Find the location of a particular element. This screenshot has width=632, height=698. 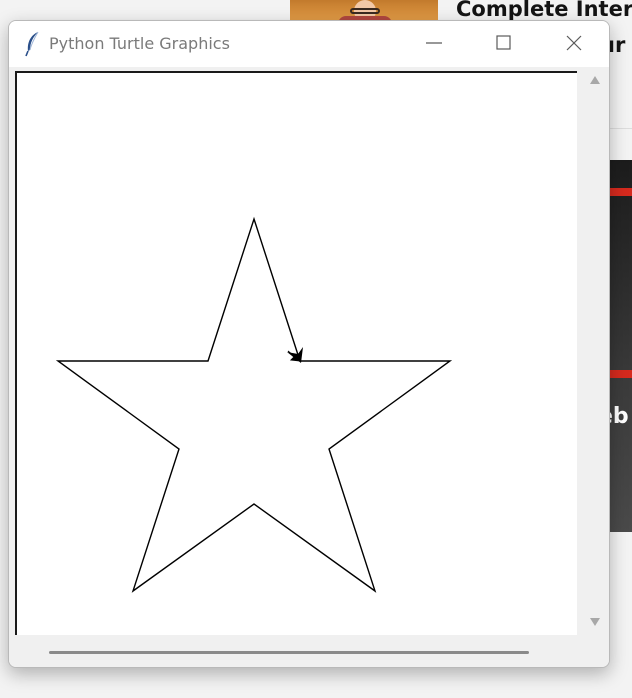

thumbnail-glasses is located at coordinates (365, 11).